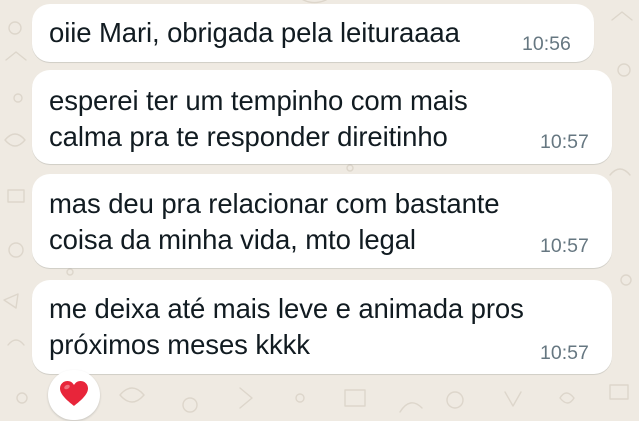  What do you see at coordinates (258, 100) in the screenshot?
I see `message-line: esperei ter um tempinho com mais` at bounding box center [258, 100].